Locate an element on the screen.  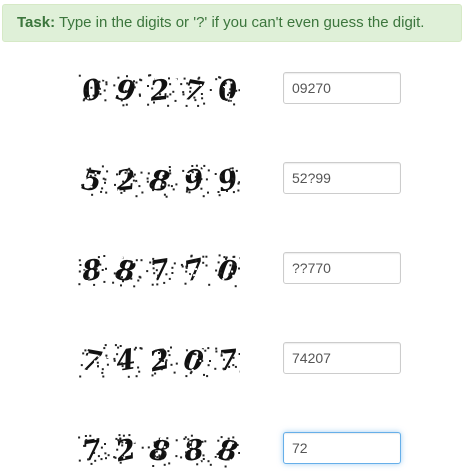
digit-image-3: 88770 is located at coordinates (159, 270).